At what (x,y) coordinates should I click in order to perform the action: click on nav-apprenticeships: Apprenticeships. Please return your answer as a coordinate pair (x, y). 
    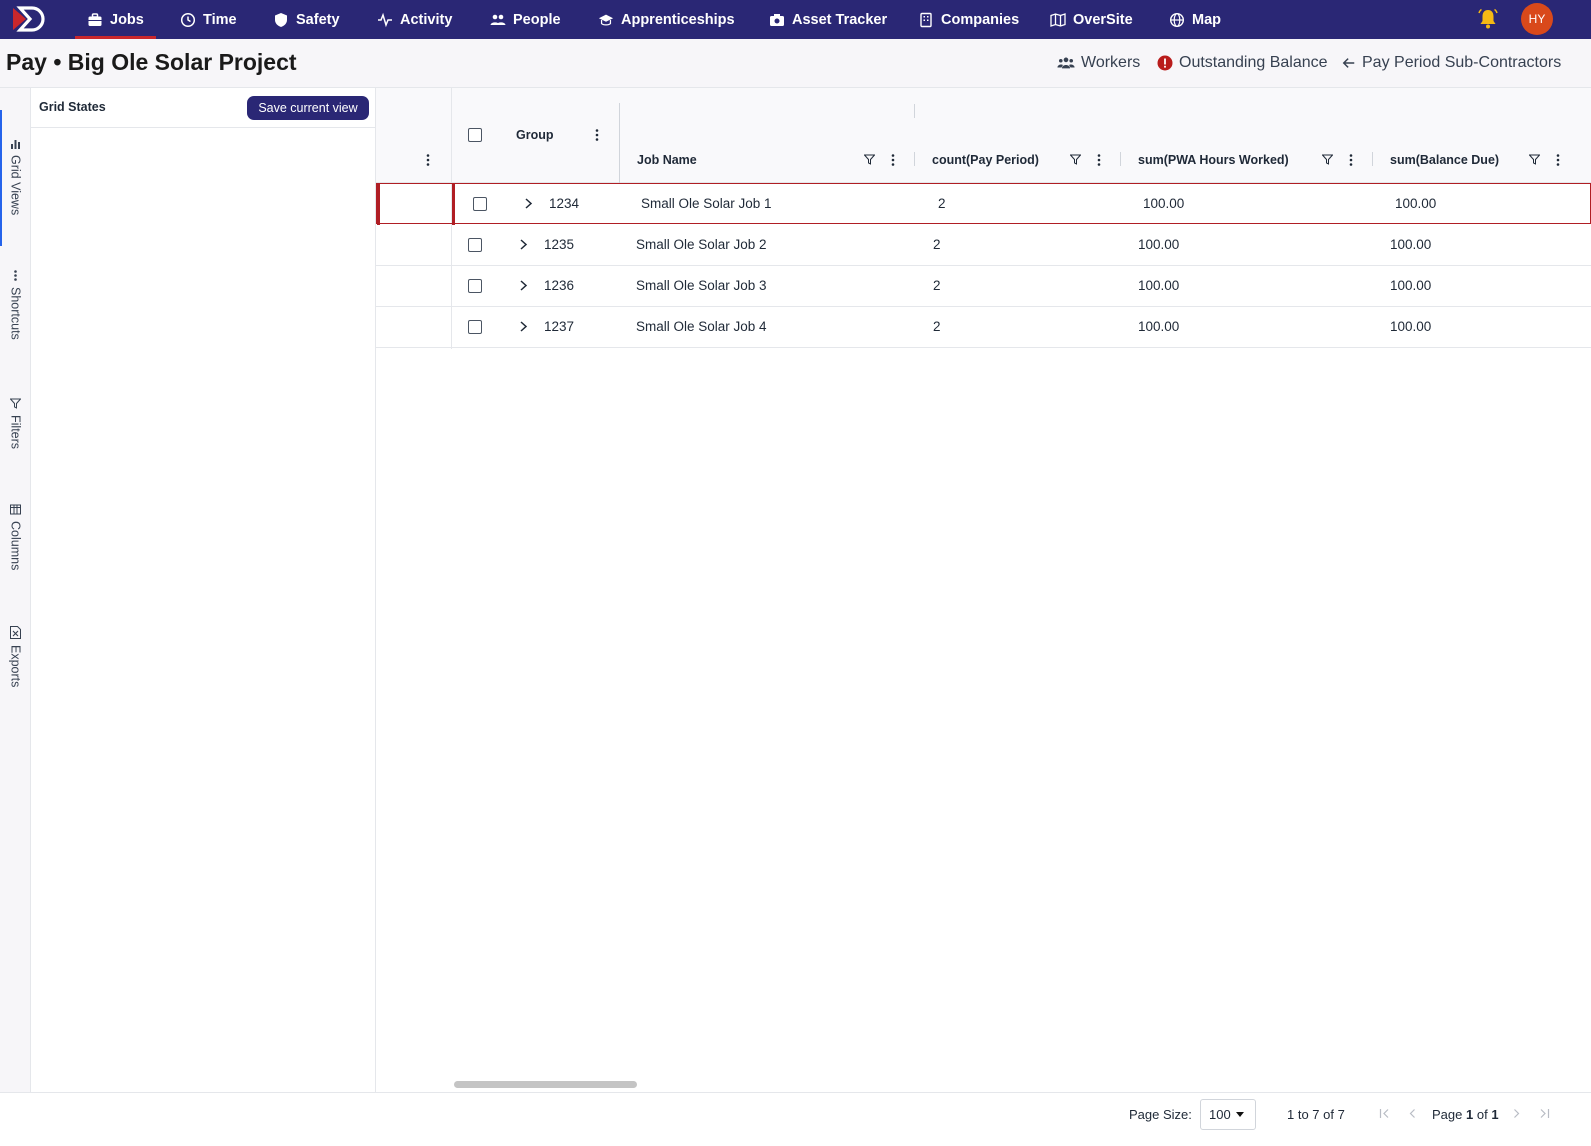
    Looking at the image, I should click on (666, 19).